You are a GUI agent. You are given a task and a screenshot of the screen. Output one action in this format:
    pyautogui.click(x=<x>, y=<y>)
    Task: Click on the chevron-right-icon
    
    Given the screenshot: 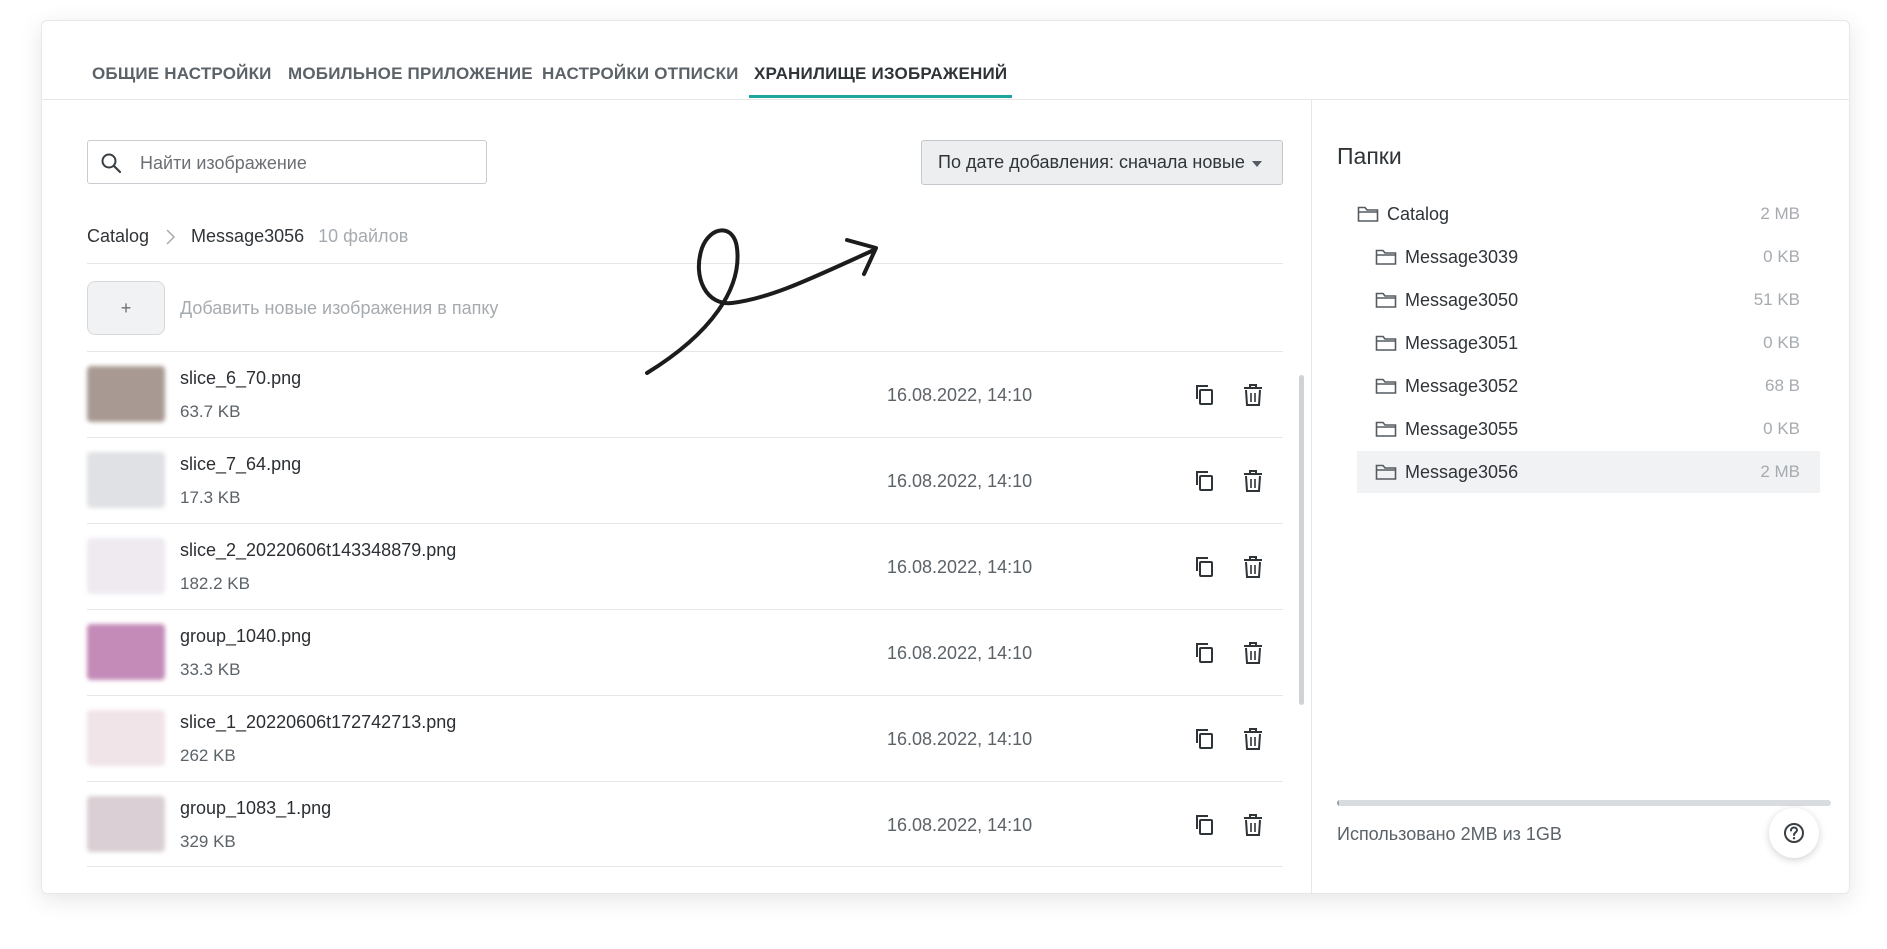 What is the action you would take?
    pyautogui.click(x=171, y=236)
    